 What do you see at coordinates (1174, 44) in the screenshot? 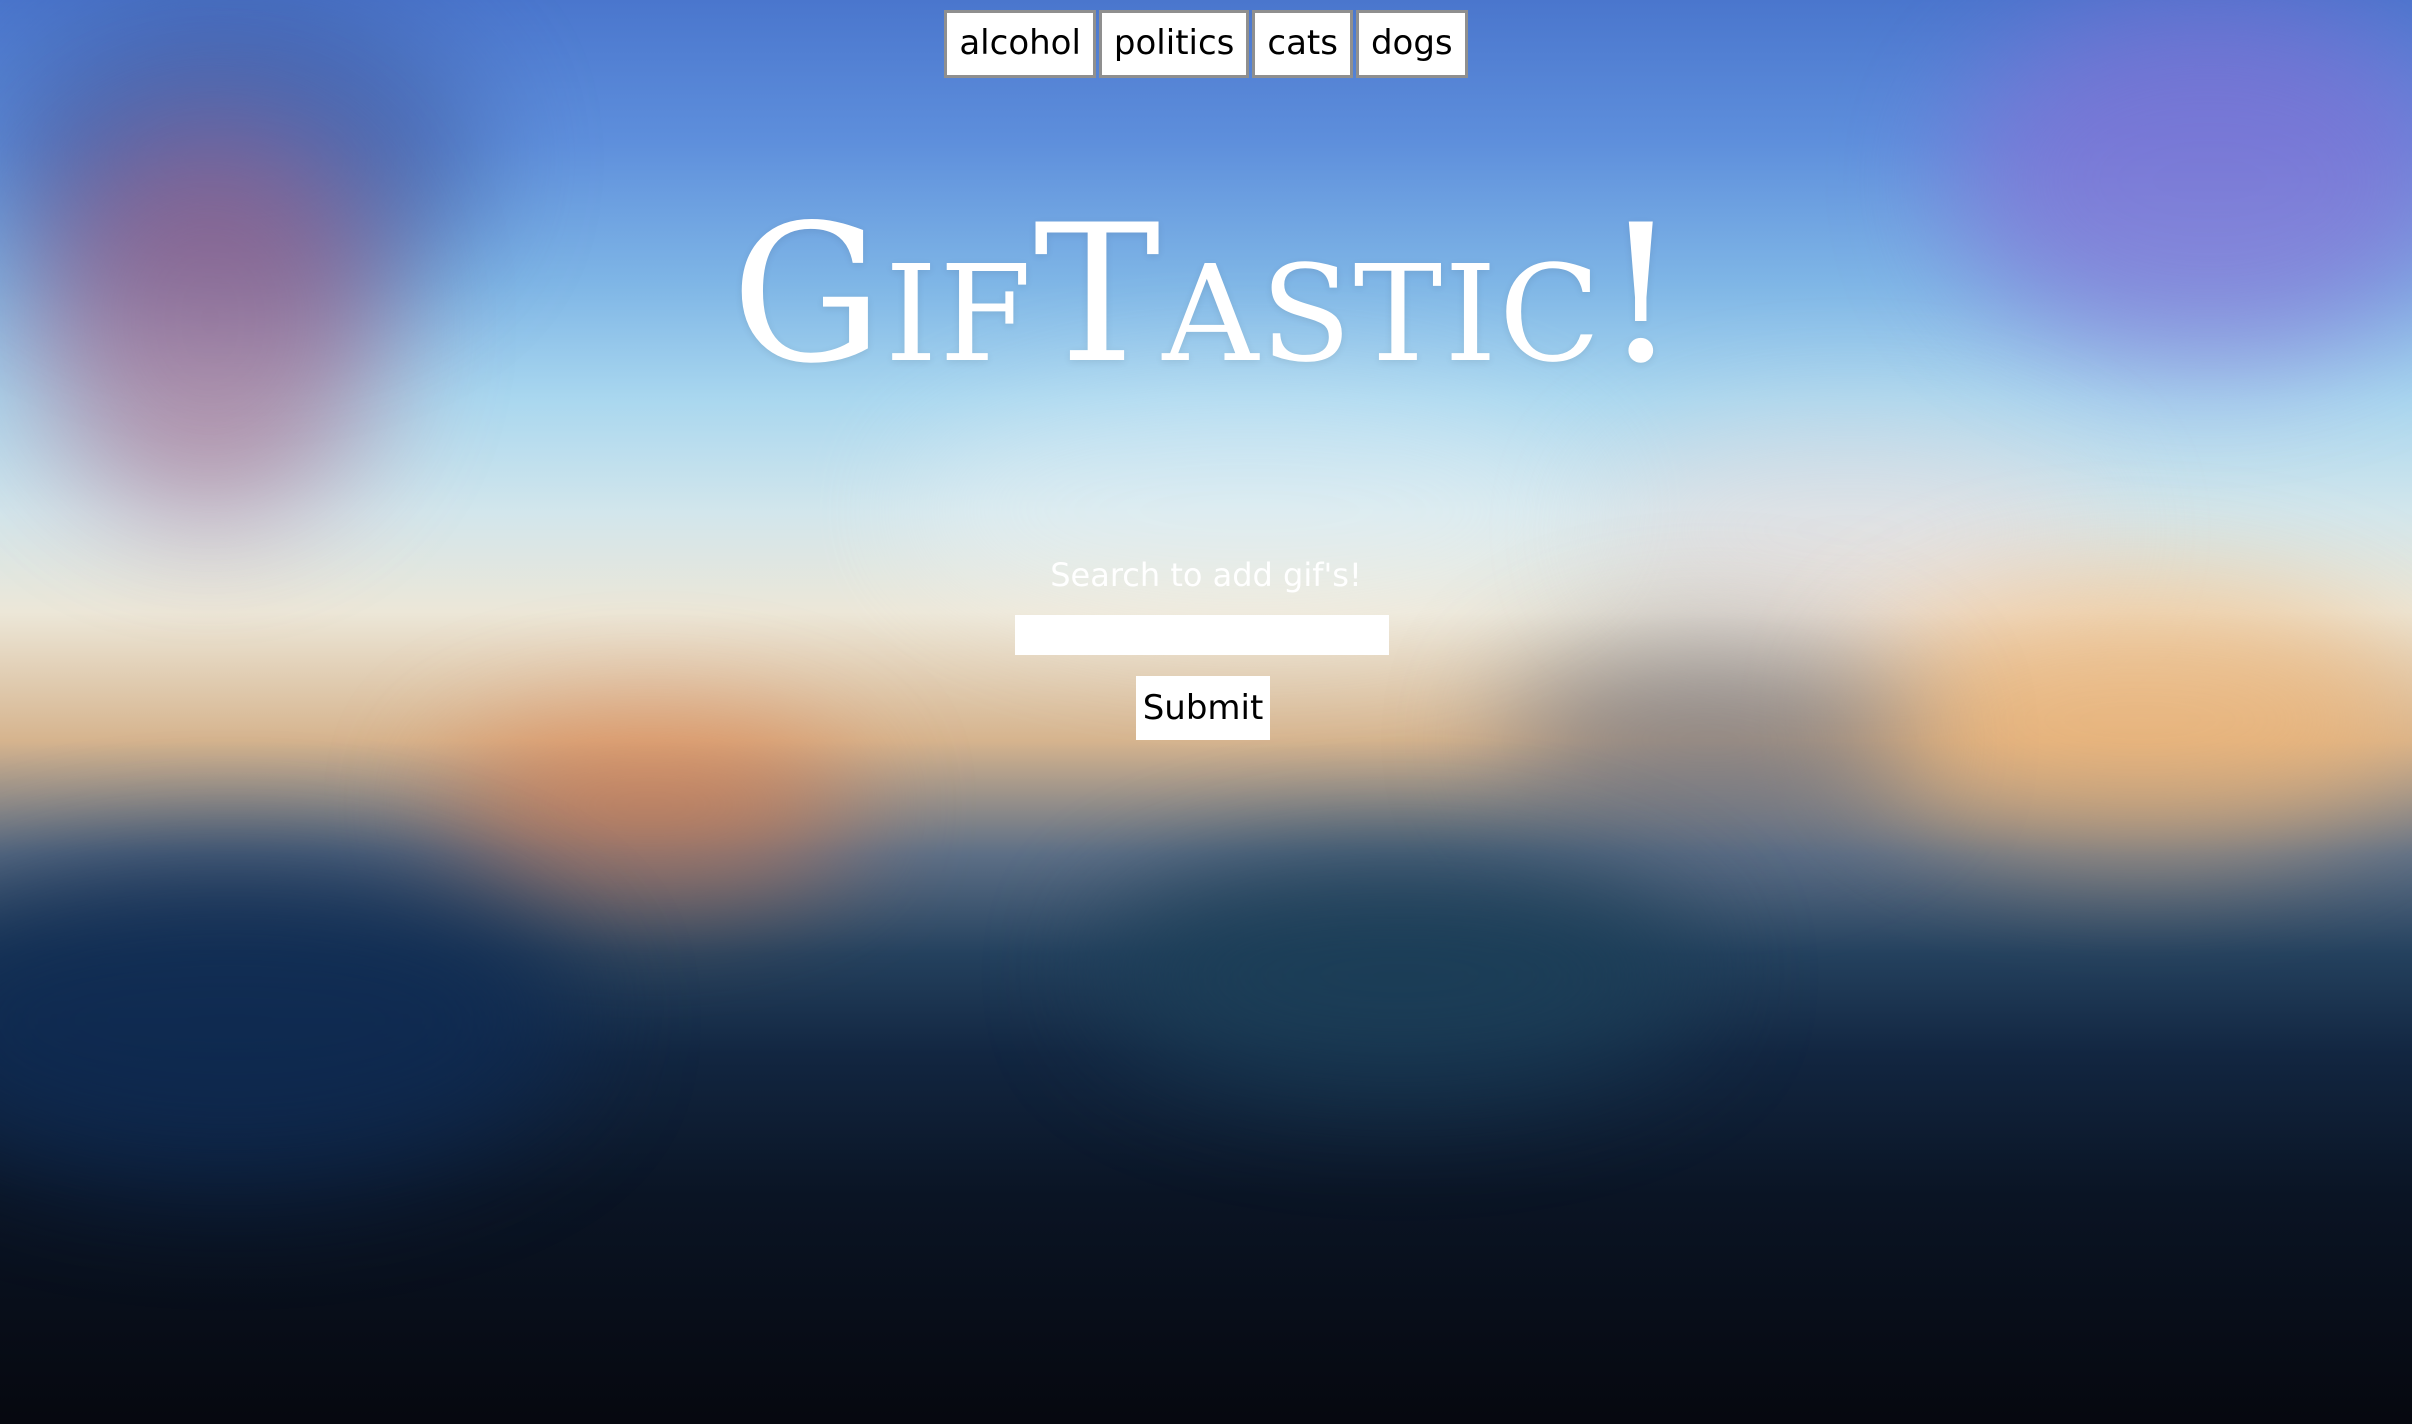
I see `topic-button-politics: politics` at bounding box center [1174, 44].